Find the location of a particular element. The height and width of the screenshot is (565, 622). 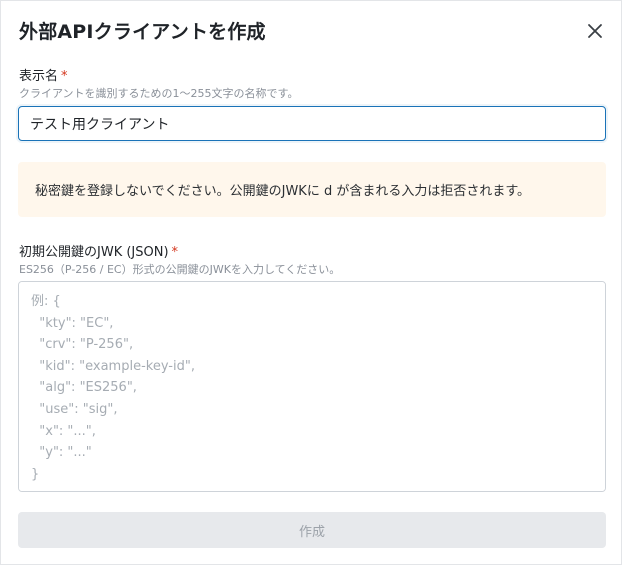

close-button is located at coordinates (595, 31).